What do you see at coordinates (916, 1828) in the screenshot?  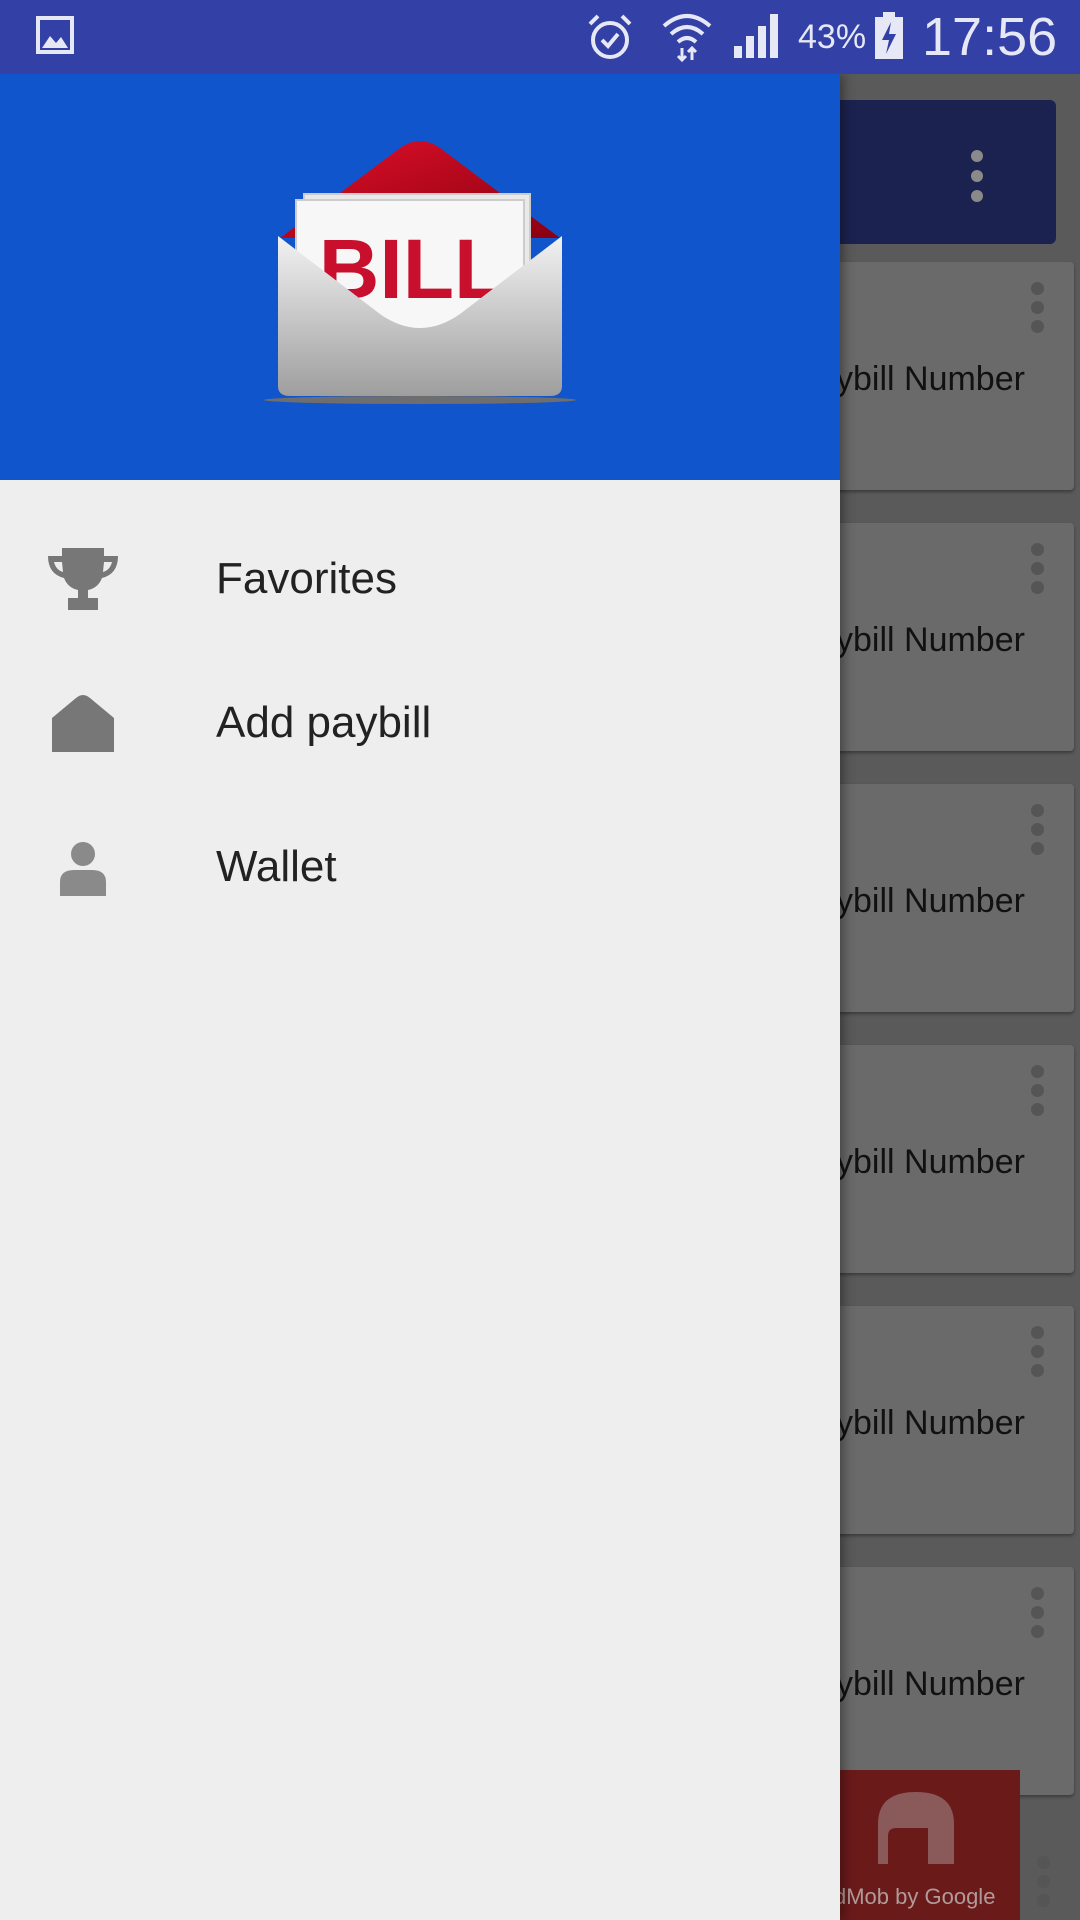 I see `admob-logo-icon` at bounding box center [916, 1828].